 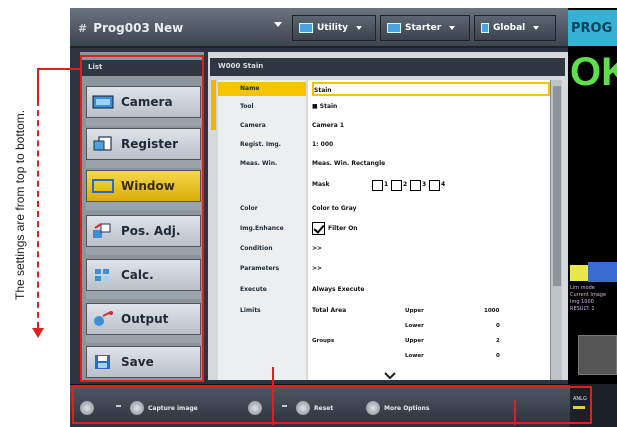 I want to click on selection-marker, so click(x=213, y=105).